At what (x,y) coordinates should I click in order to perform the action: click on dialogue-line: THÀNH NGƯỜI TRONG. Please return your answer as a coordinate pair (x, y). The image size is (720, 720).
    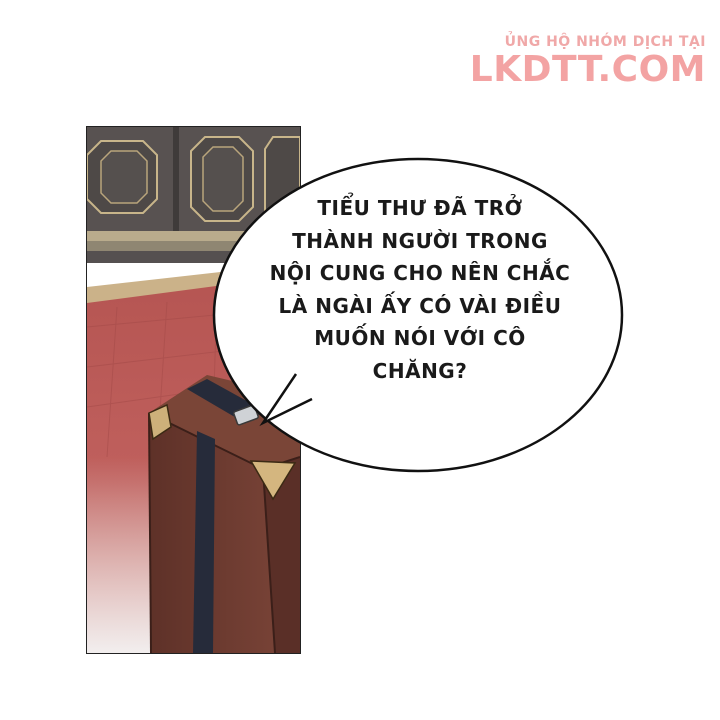
    Looking at the image, I should click on (420, 240).